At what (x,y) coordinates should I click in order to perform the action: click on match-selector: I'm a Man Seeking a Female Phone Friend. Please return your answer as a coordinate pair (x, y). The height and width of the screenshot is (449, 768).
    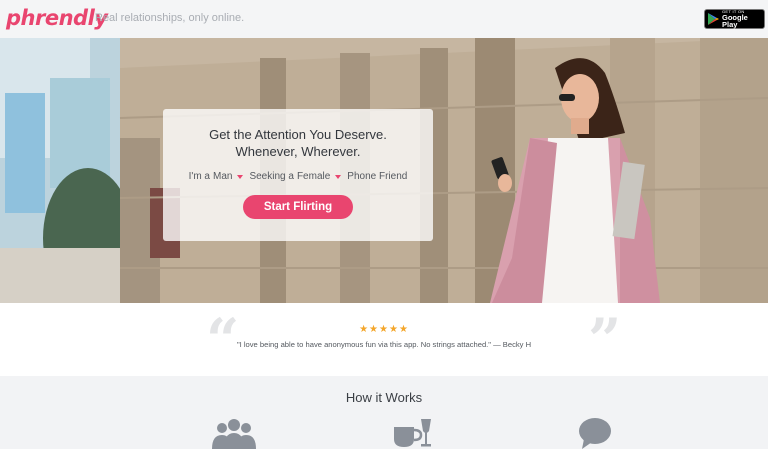
    Looking at the image, I should click on (298, 176).